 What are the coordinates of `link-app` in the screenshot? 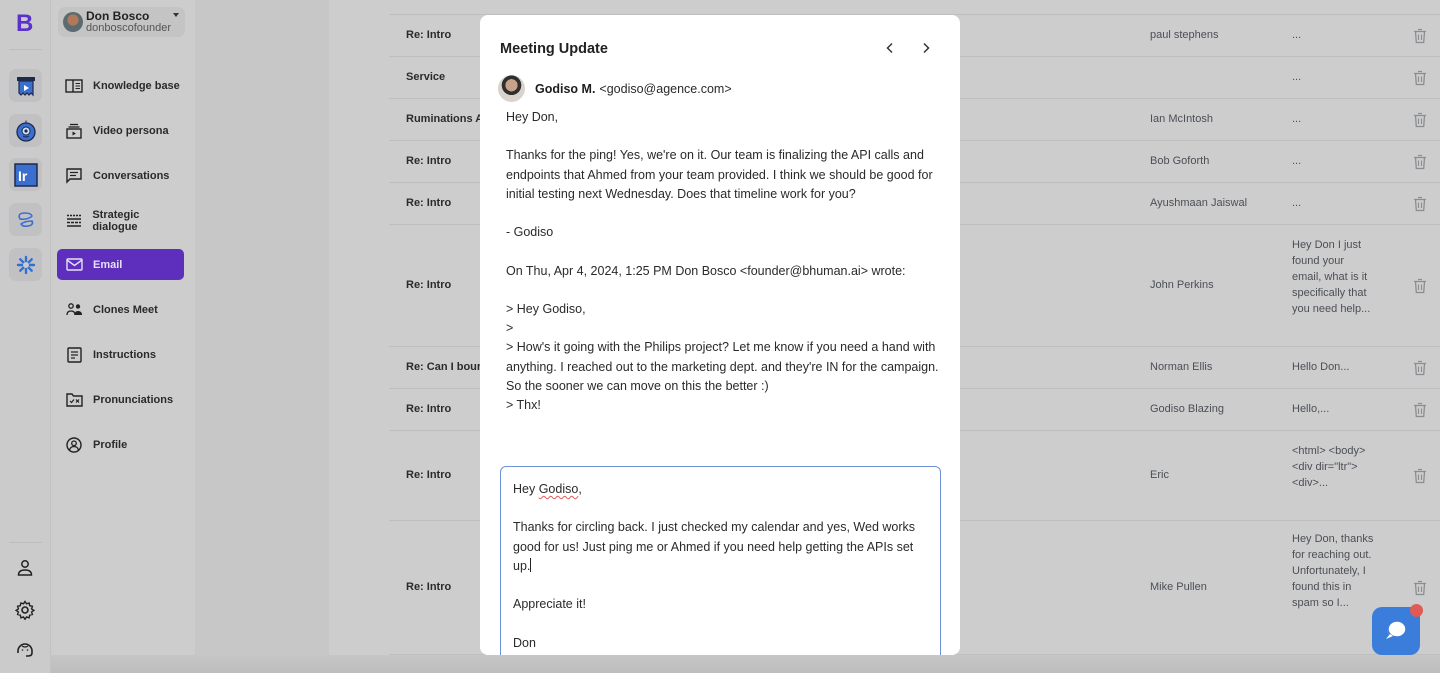 It's located at (25, 219).